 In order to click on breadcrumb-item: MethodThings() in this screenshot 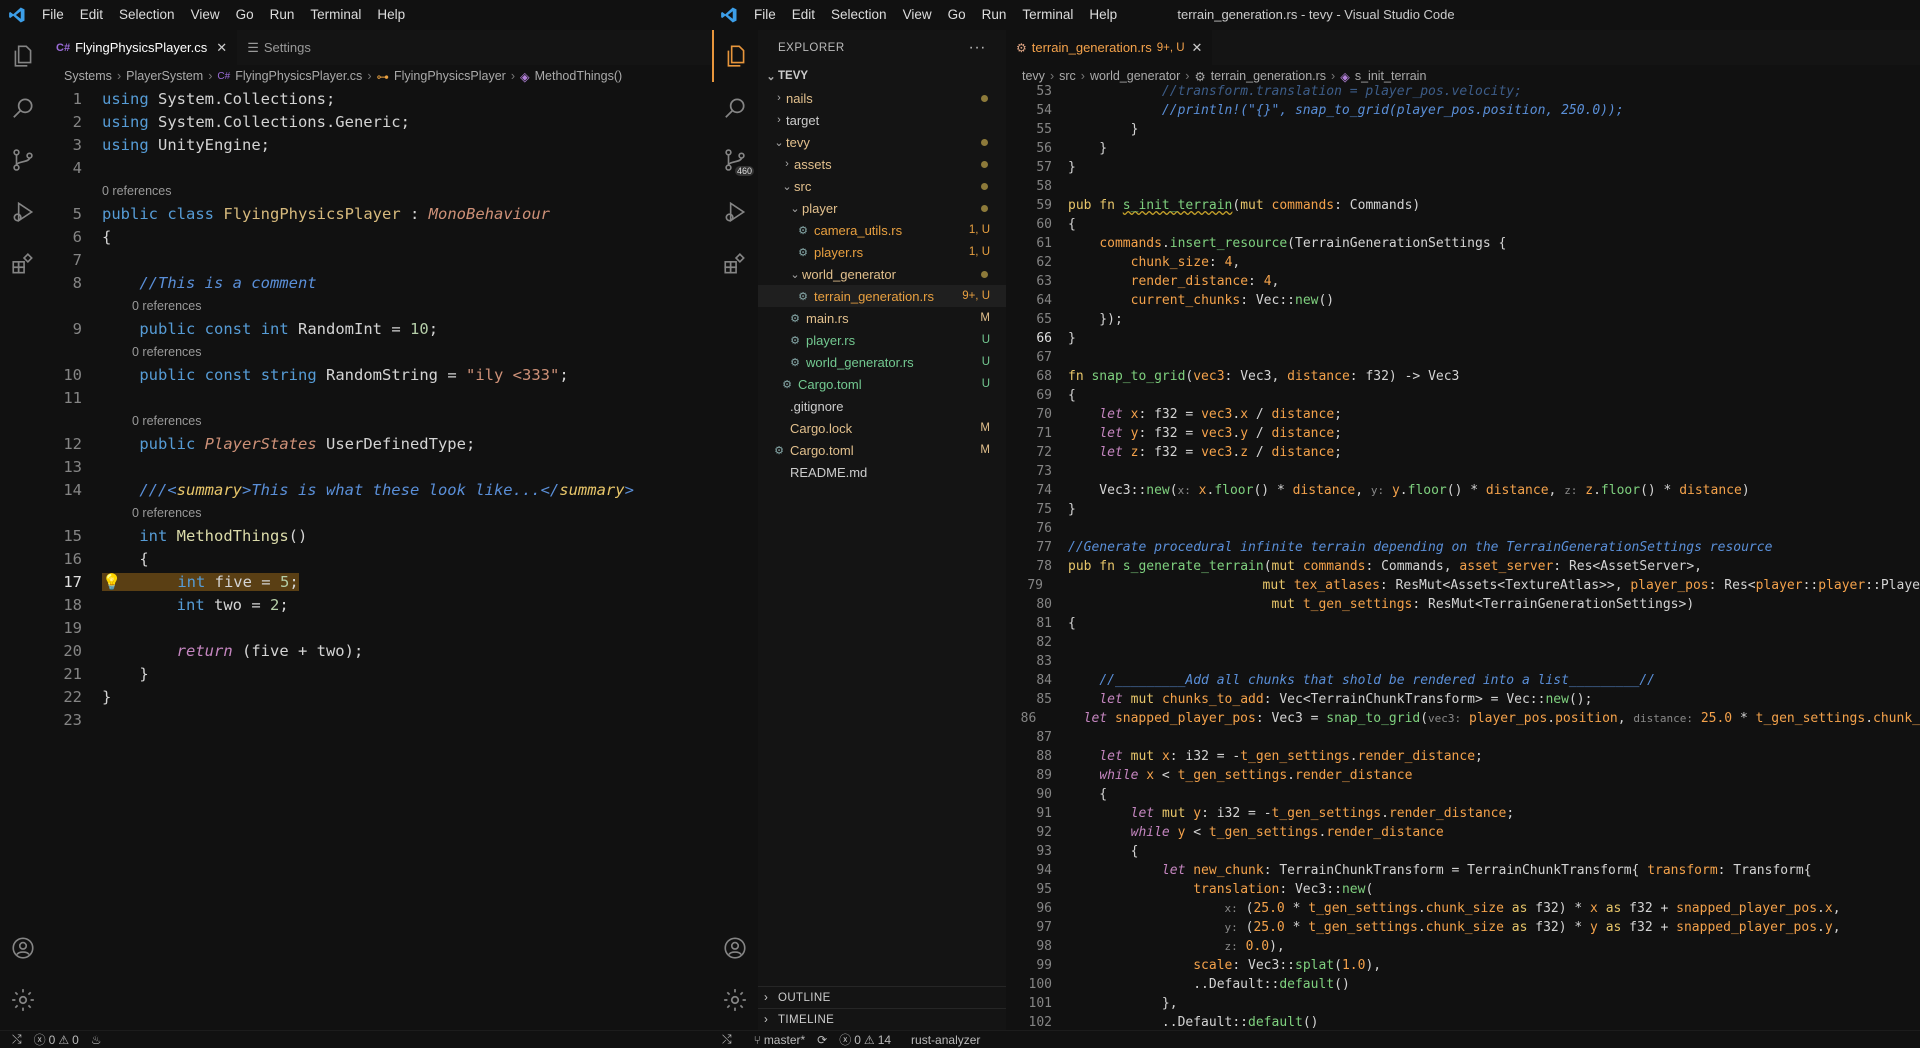, I will do `click(579, 76)`.